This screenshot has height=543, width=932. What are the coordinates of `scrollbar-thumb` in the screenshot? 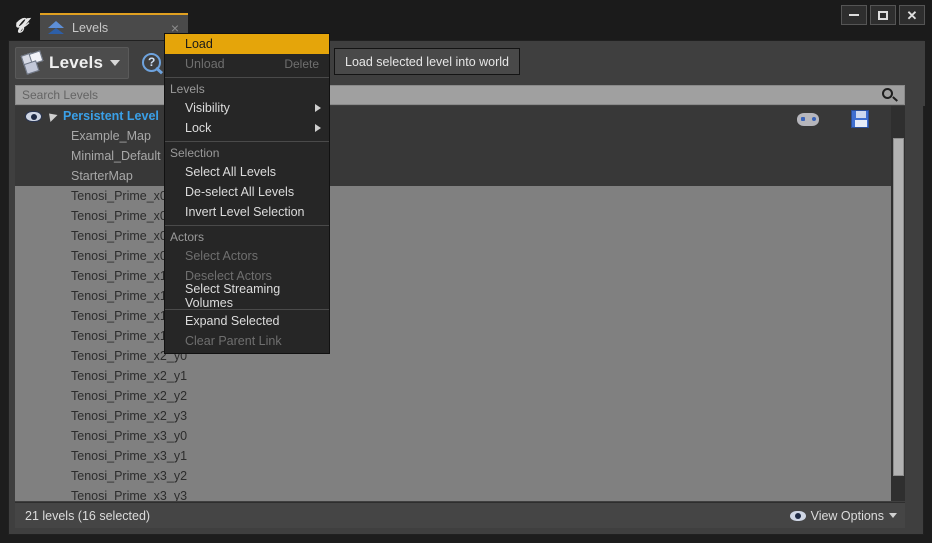 It's located at (898, 307).